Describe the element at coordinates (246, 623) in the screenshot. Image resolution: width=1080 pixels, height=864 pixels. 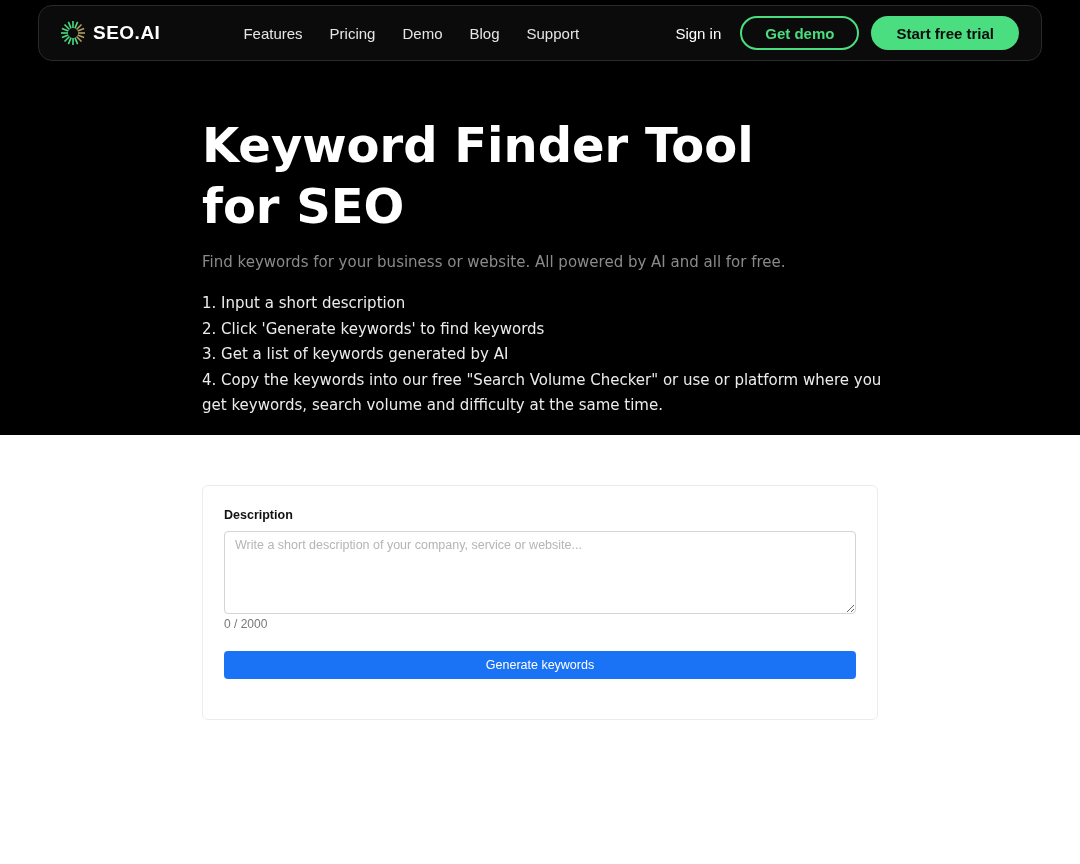
I see `character-counter: 0 / 2000` at that location.